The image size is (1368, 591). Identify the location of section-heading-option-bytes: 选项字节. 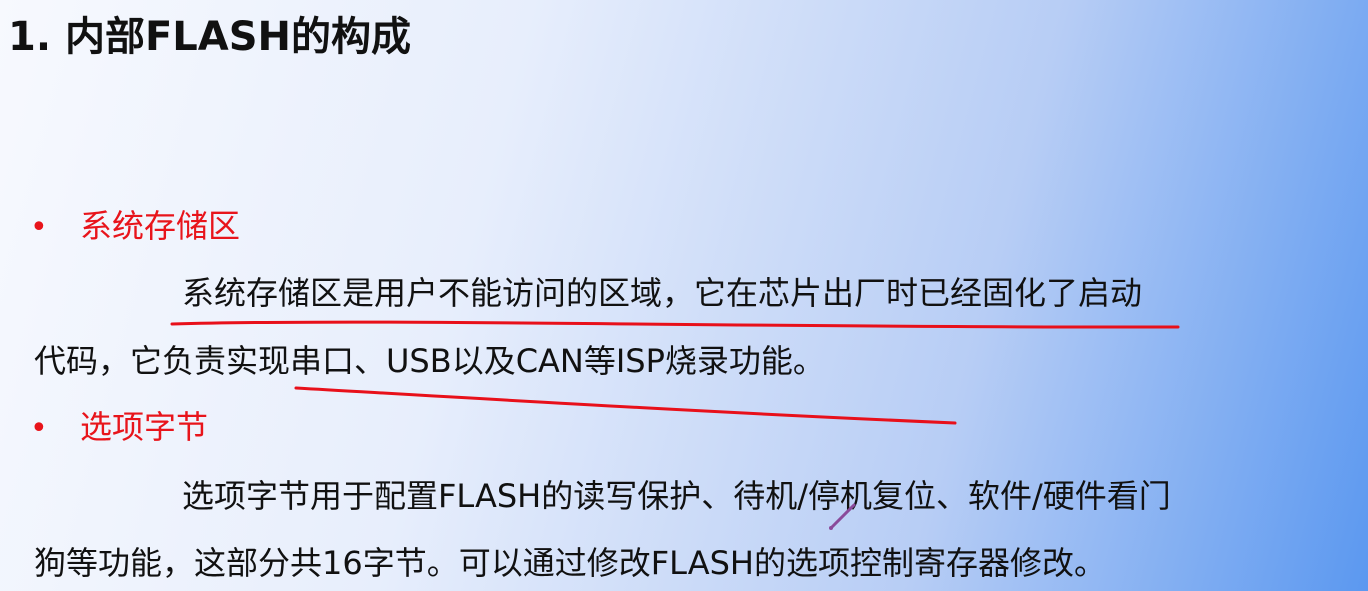
(144, 427).